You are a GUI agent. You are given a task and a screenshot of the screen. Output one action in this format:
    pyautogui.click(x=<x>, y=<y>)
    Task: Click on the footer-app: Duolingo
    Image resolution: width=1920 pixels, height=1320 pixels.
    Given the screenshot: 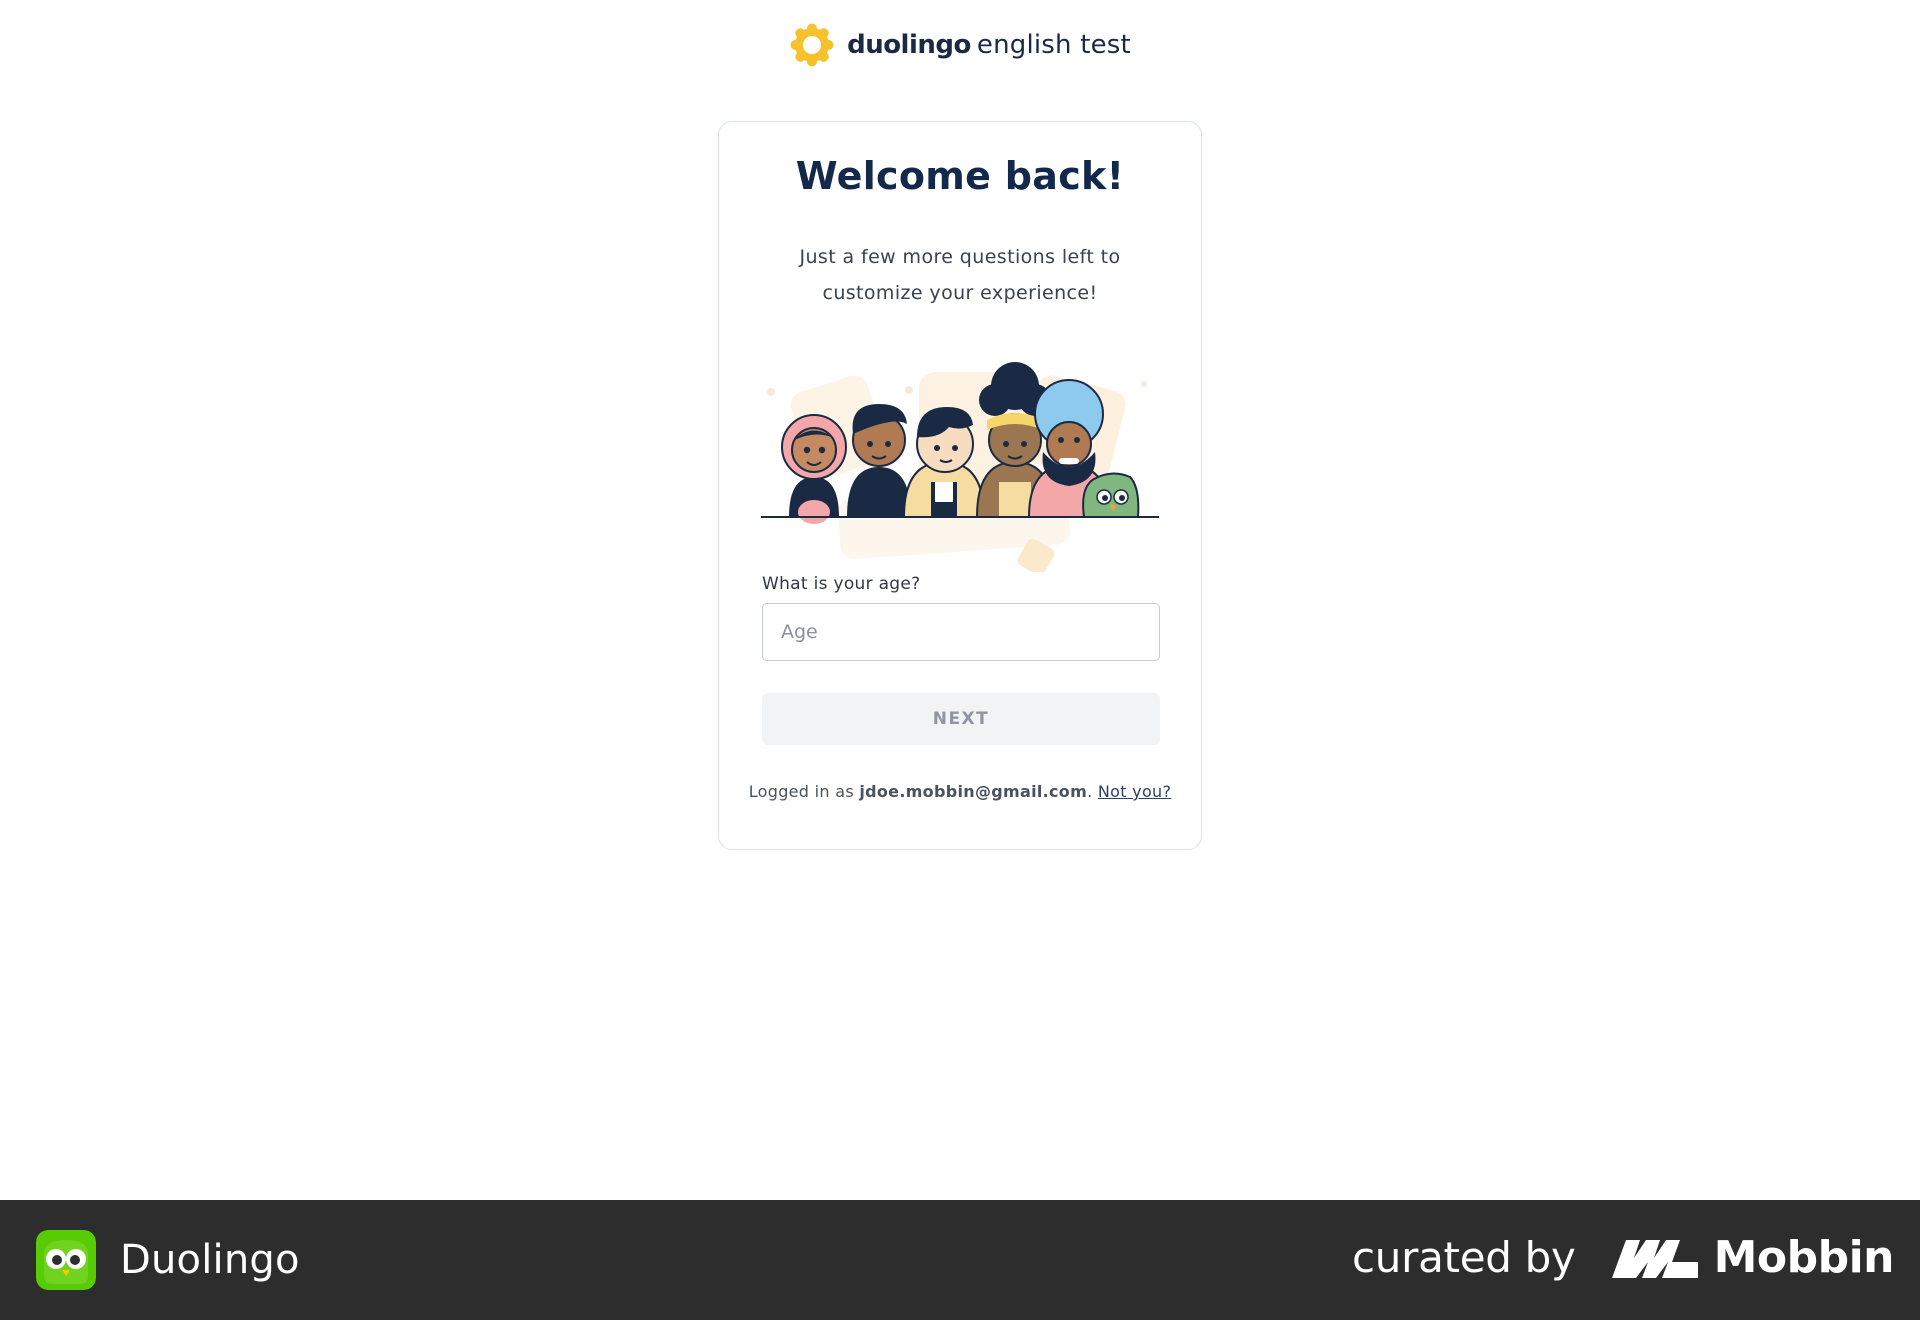 What is the action you would take?
    pyautogui.click(x=168, y=1260)
    